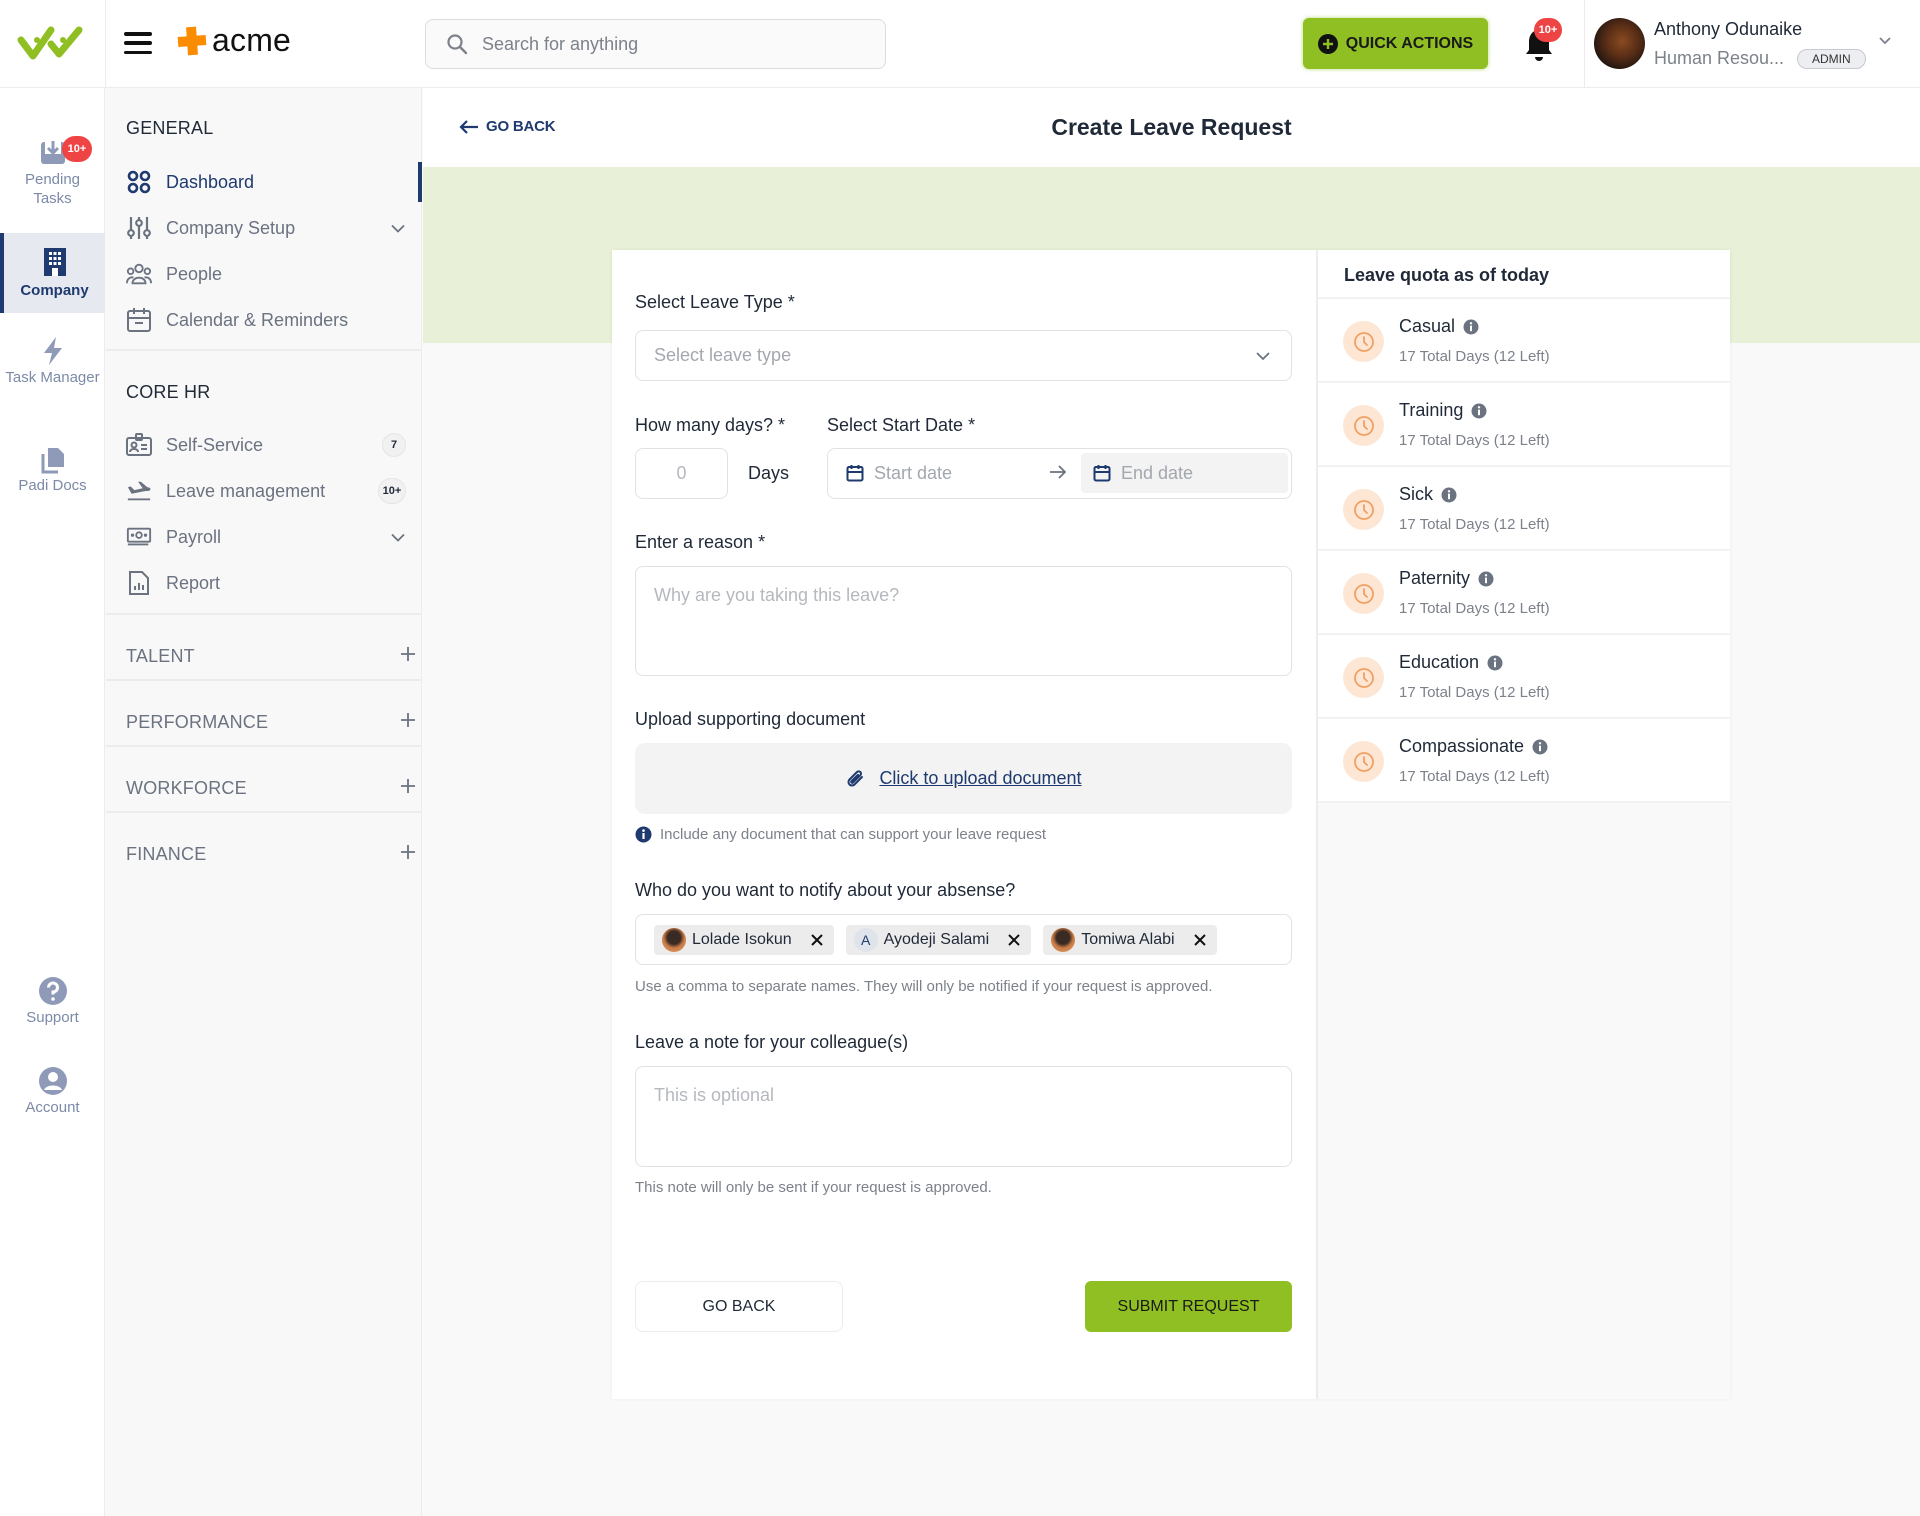 The height and width of the screenshot is (1516, 1920). Describe the element at coordinates (193, 582) in the screenshot. I see `nav-label: Report` at that location.